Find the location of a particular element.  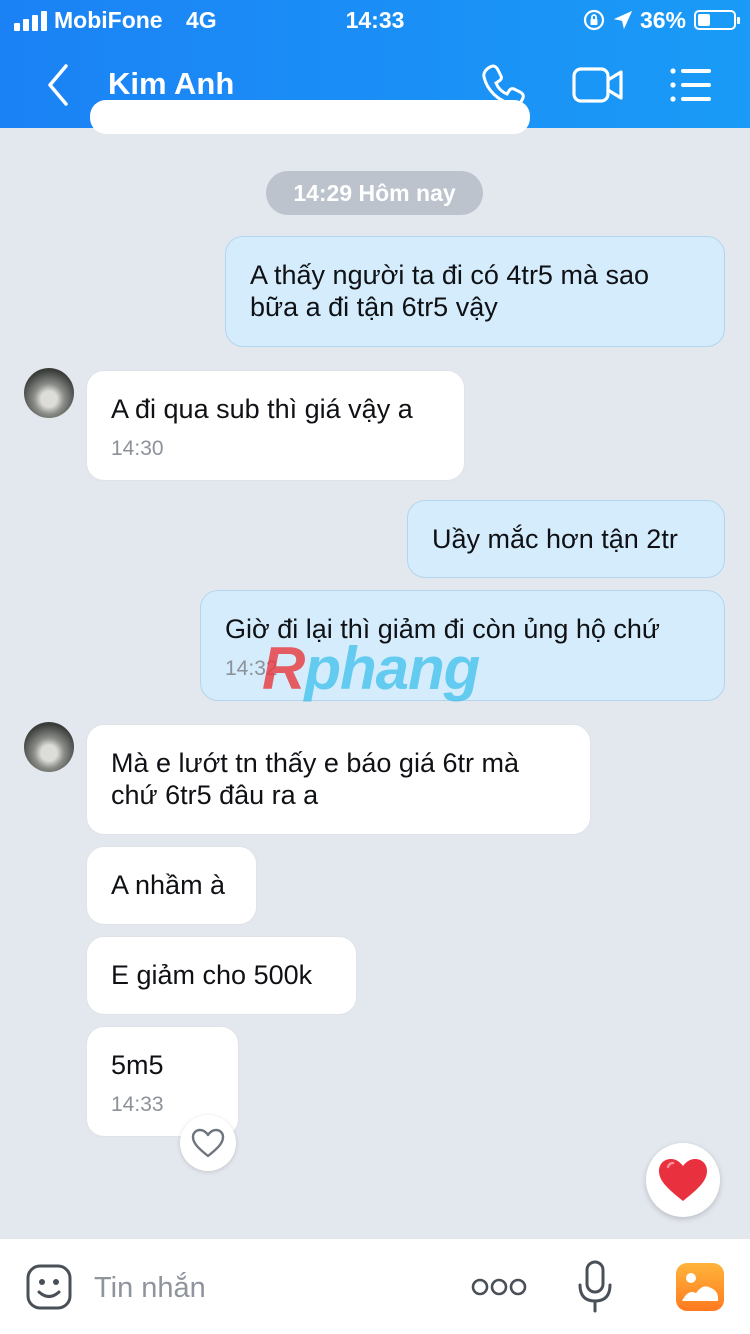

location-arrow-icon is located at coordinates (623, 20).